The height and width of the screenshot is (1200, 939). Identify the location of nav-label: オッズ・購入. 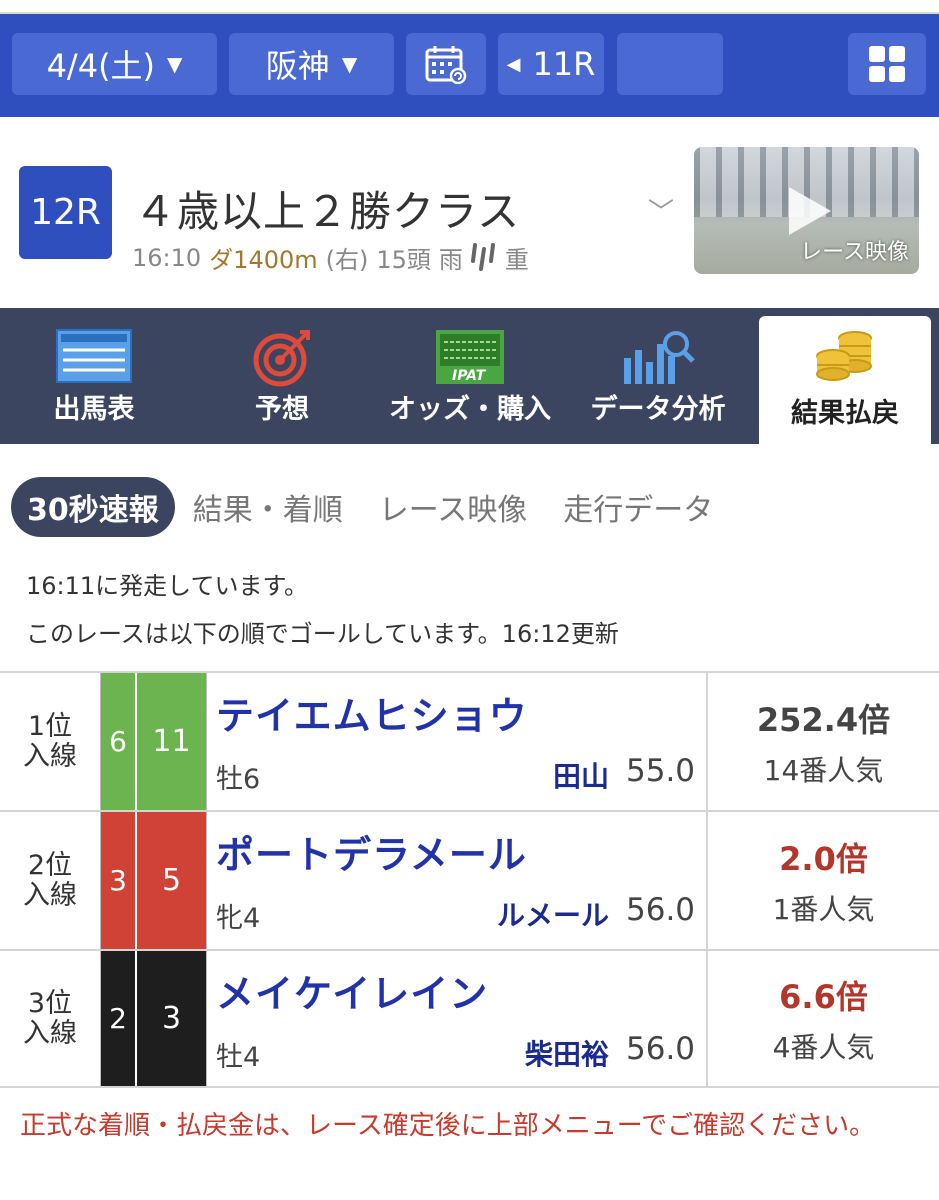
(470, 409).